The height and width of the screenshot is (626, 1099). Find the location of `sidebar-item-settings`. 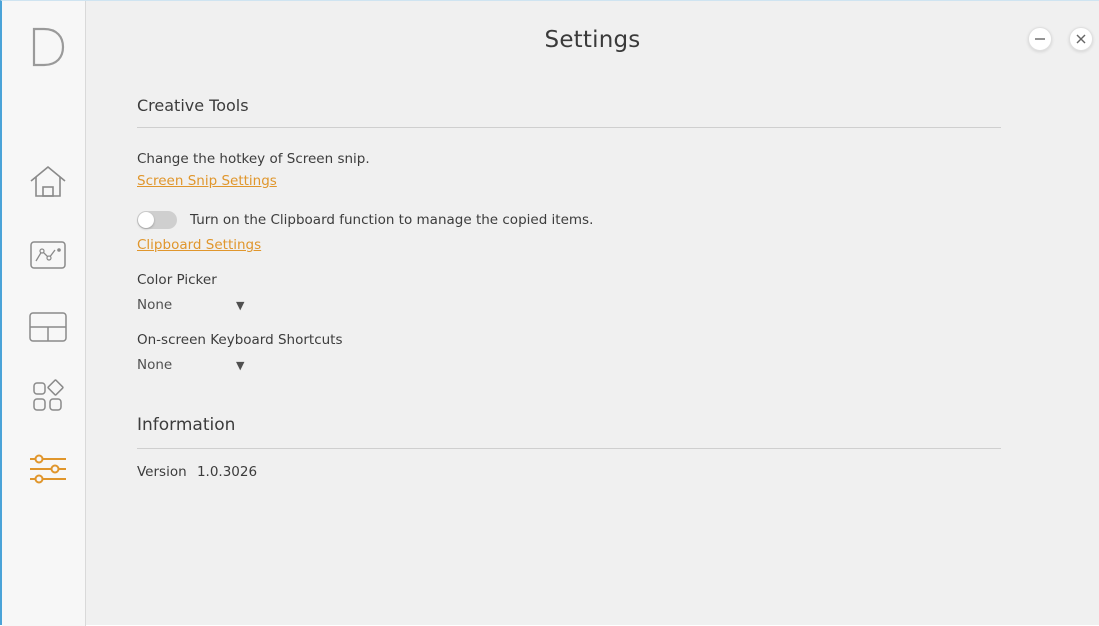

sidebar-item-settings is located at coordinates (48, 469).